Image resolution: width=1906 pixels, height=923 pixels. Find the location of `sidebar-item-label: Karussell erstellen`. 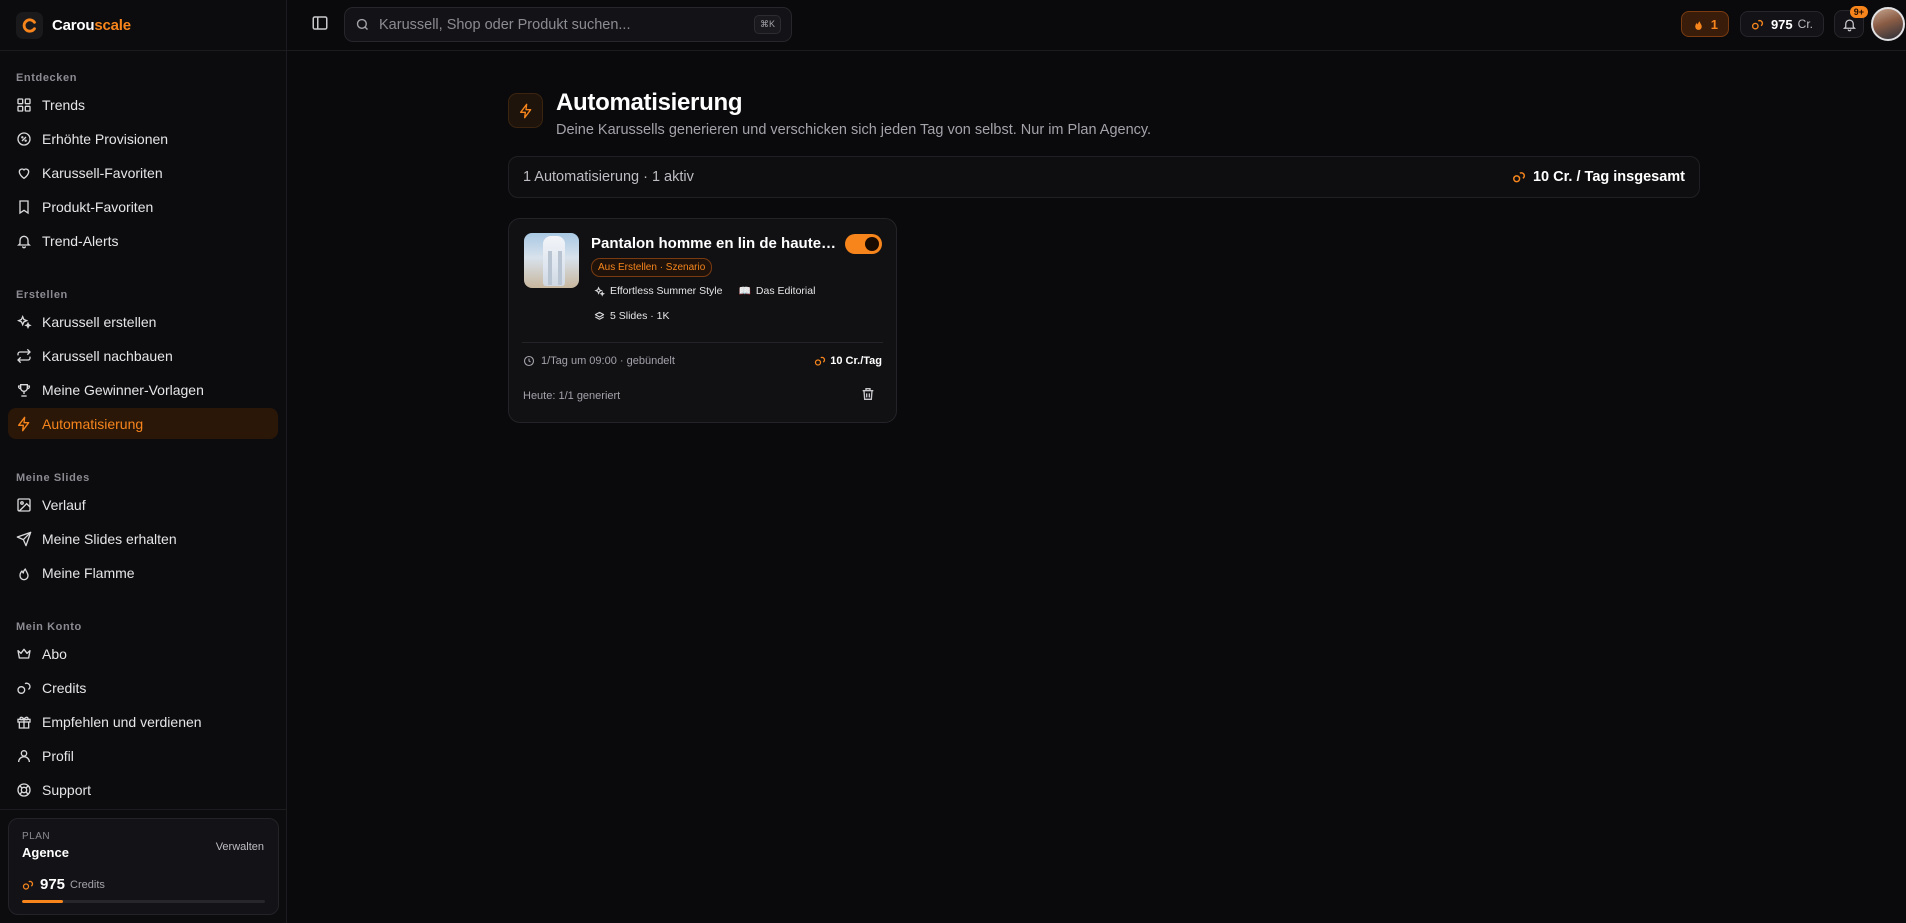

sidebar-item-label: Karussell erstellen is located at coordinates (99, 321).